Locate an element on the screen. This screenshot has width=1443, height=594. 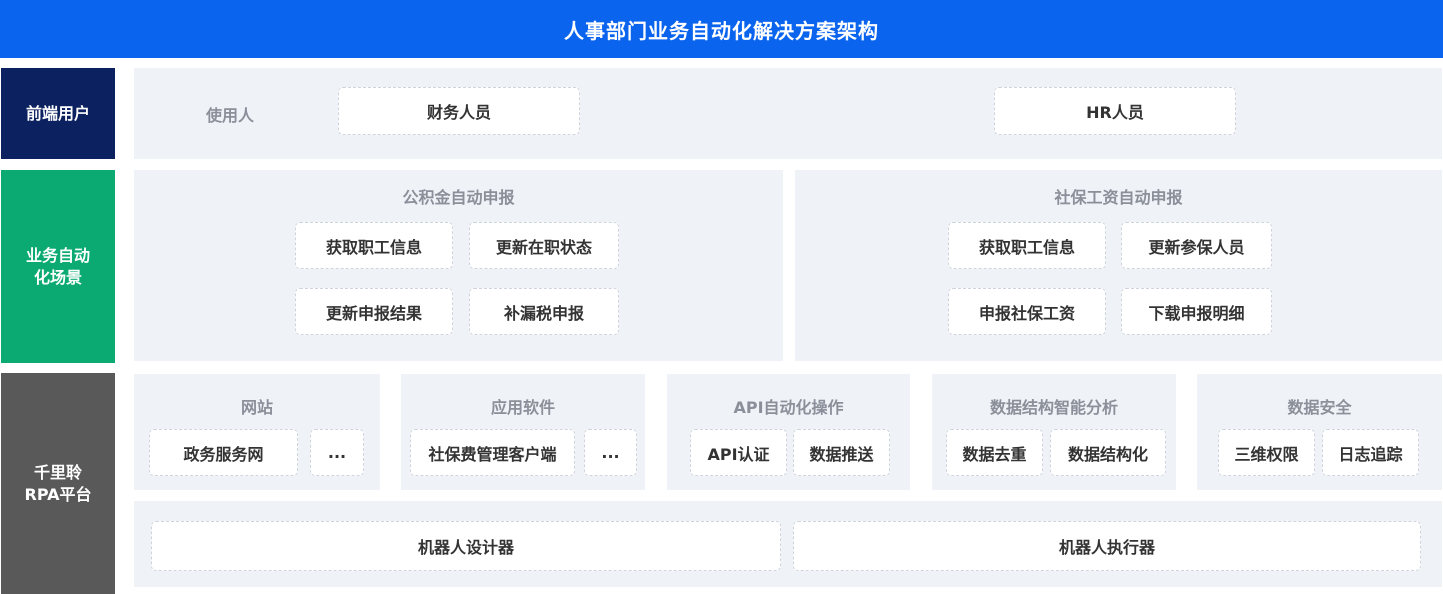
scenario-group-title: 社保工资自动申报 is located at coordinates (1118, 197).